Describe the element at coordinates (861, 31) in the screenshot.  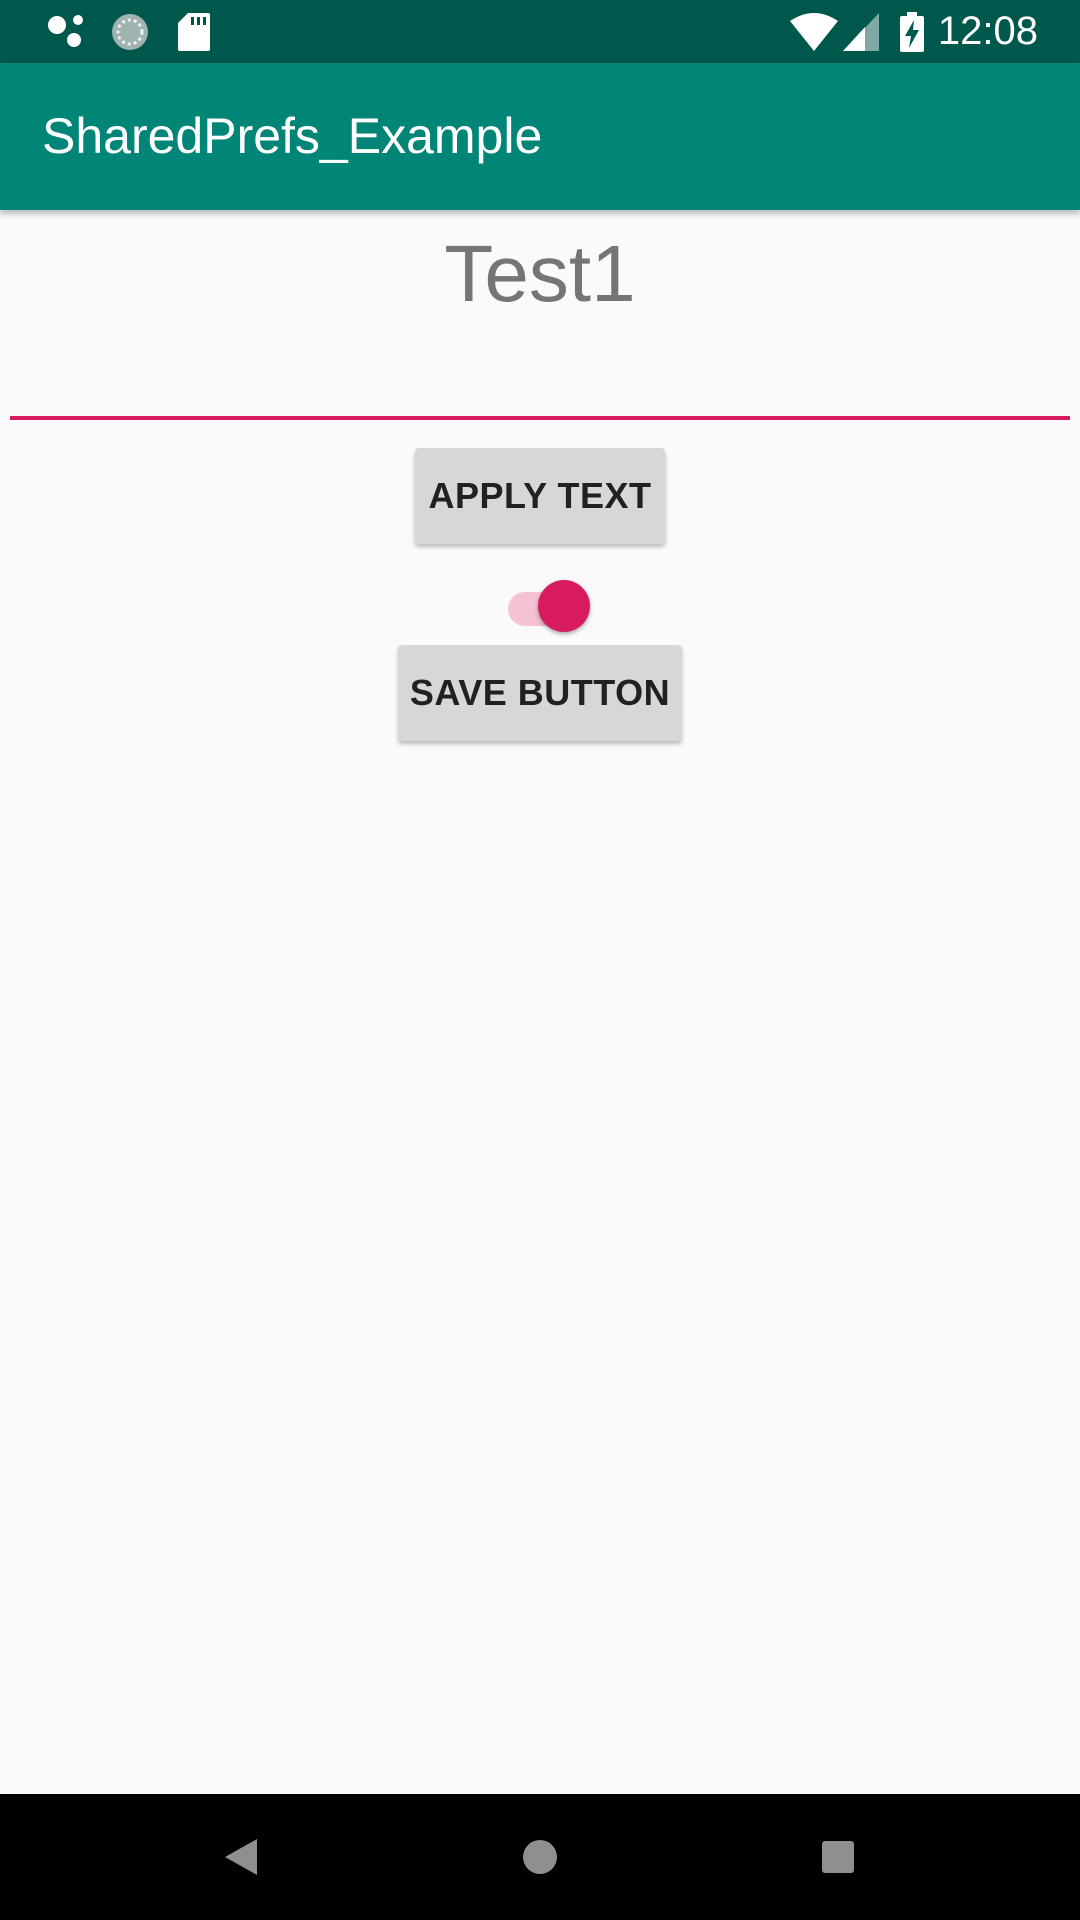
I see `cell-signal-icon` at that location.